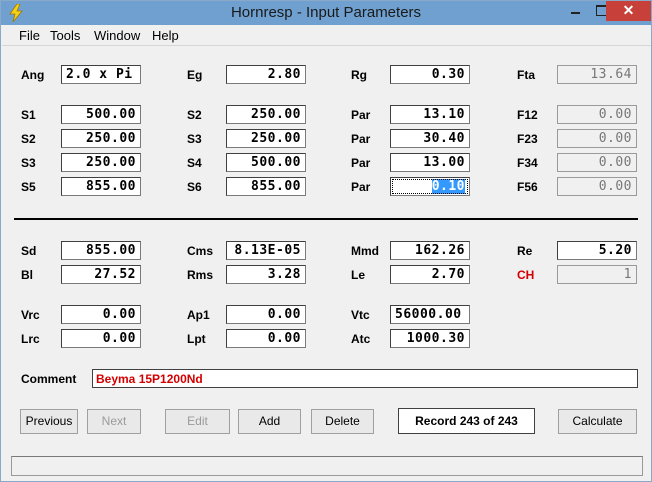  What do you see at coordinates (326, 35) in the screenshot?
I see `menu-bar: File Tools Window Help` at bounding box center [326, 35].